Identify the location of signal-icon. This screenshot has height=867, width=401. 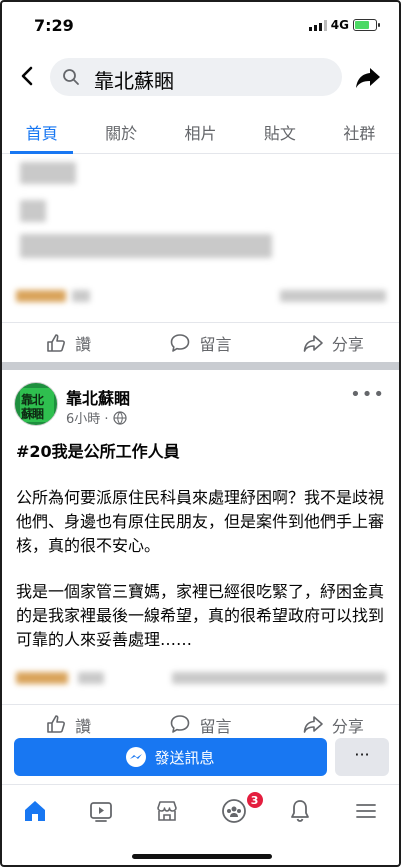
(317, 25).